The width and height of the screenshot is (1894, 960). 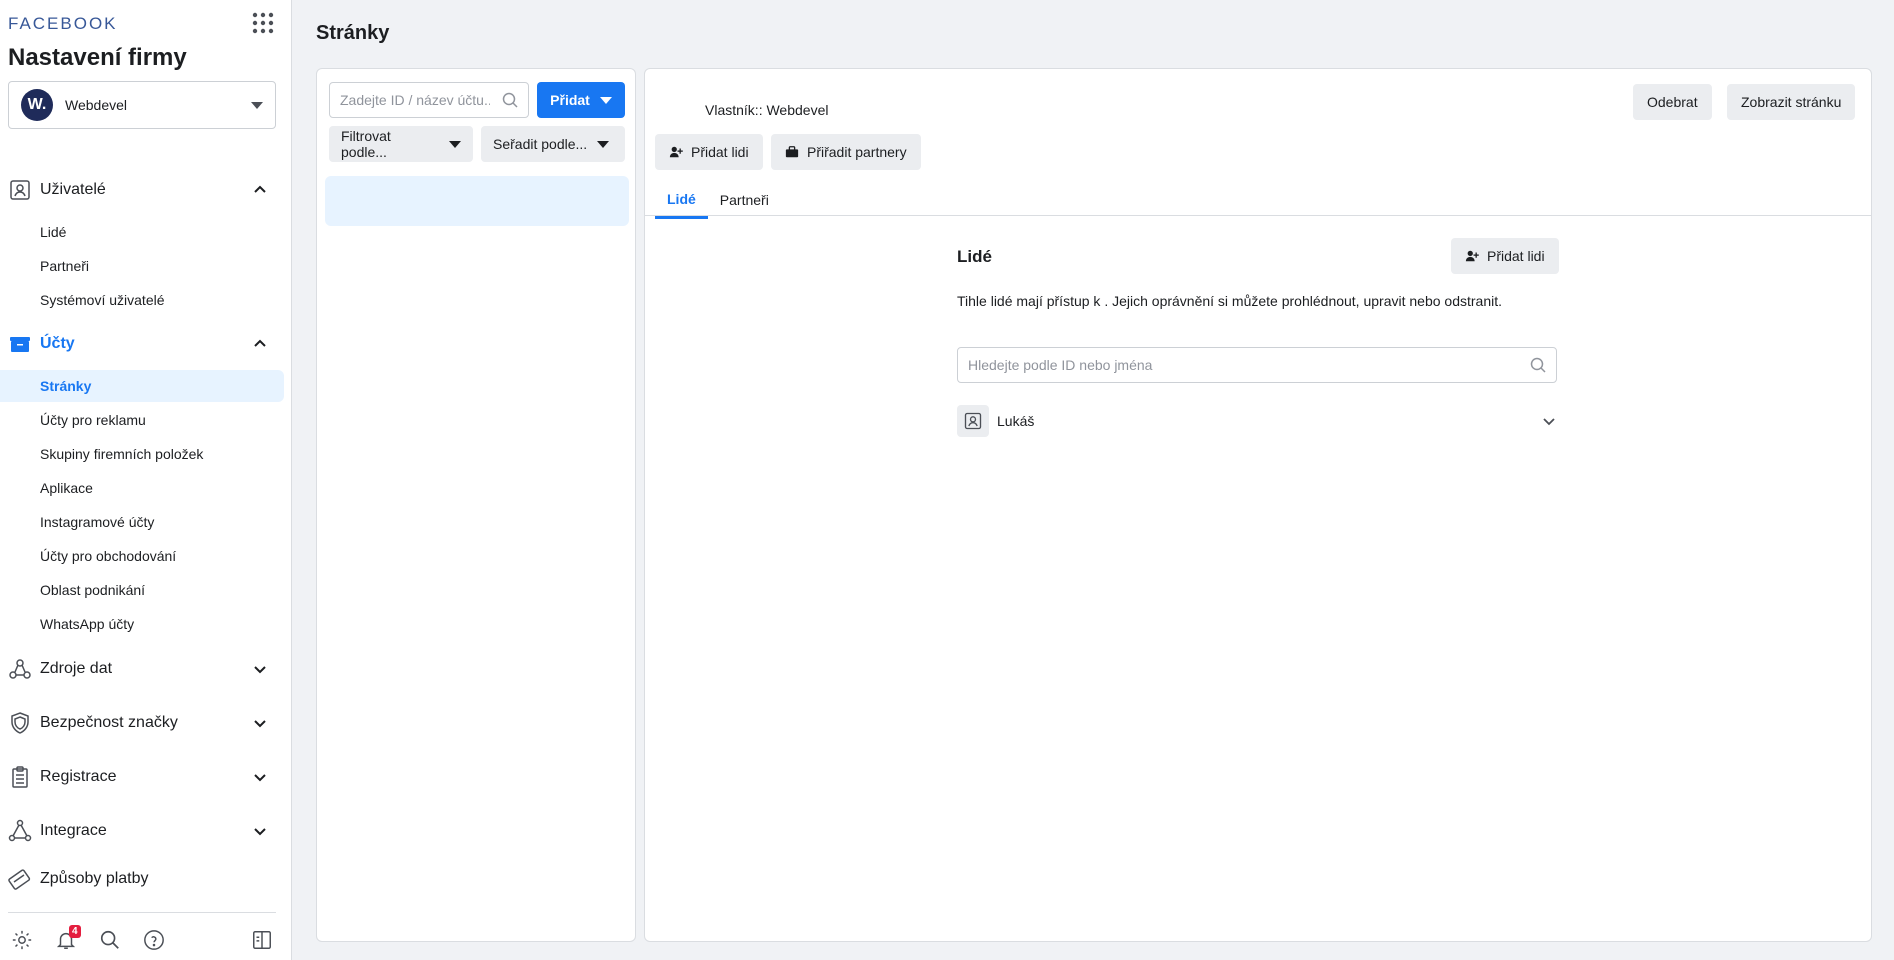 What do you see at coordinates (1516, 256) in the screenshot?
I see `section-add-people-label: Přidat lidi` at bounding box center [1516, 256].